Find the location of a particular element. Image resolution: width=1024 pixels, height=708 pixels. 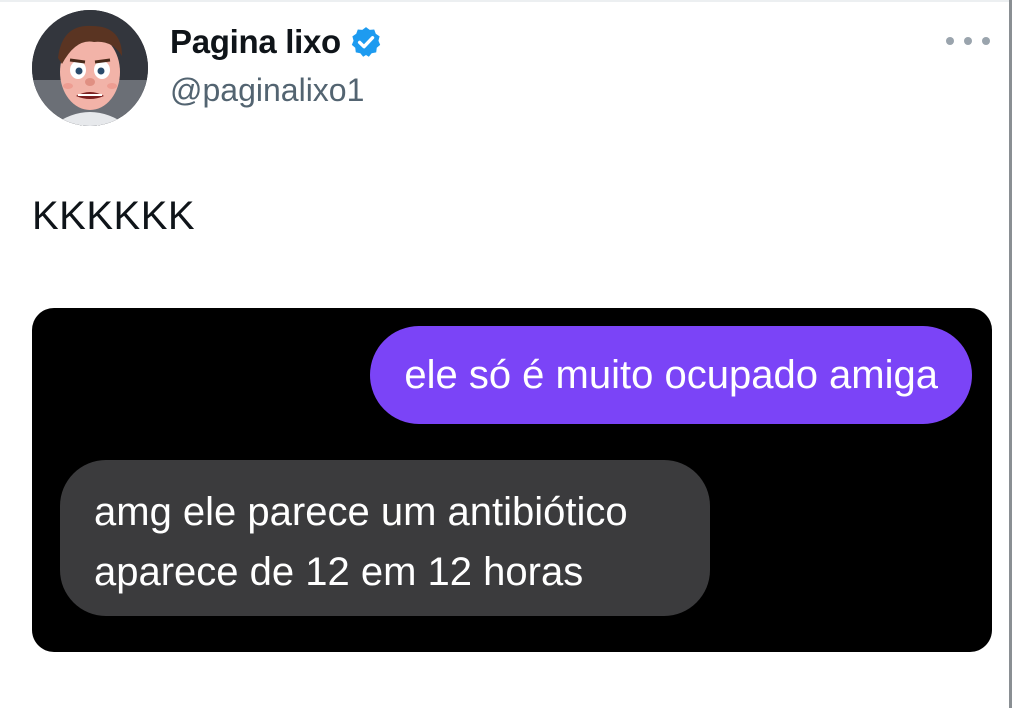

top-divider is located at coordinates (505, 1).